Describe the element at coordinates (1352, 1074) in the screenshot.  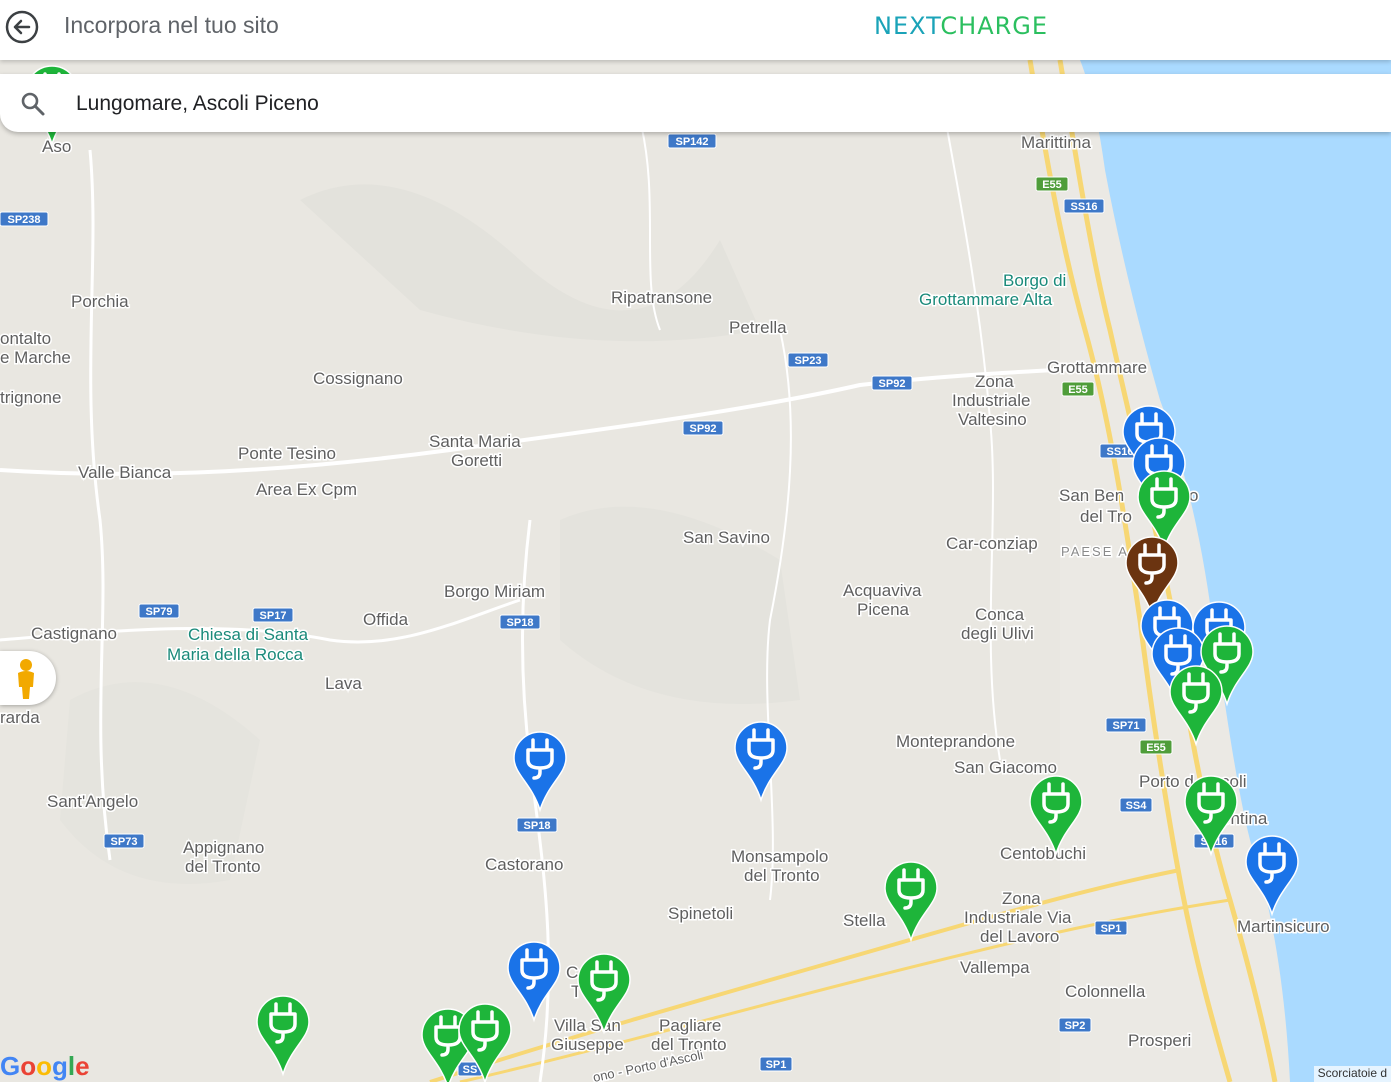
I see `keyboard-shortcuts-link: Scorciatoie d` at that location.